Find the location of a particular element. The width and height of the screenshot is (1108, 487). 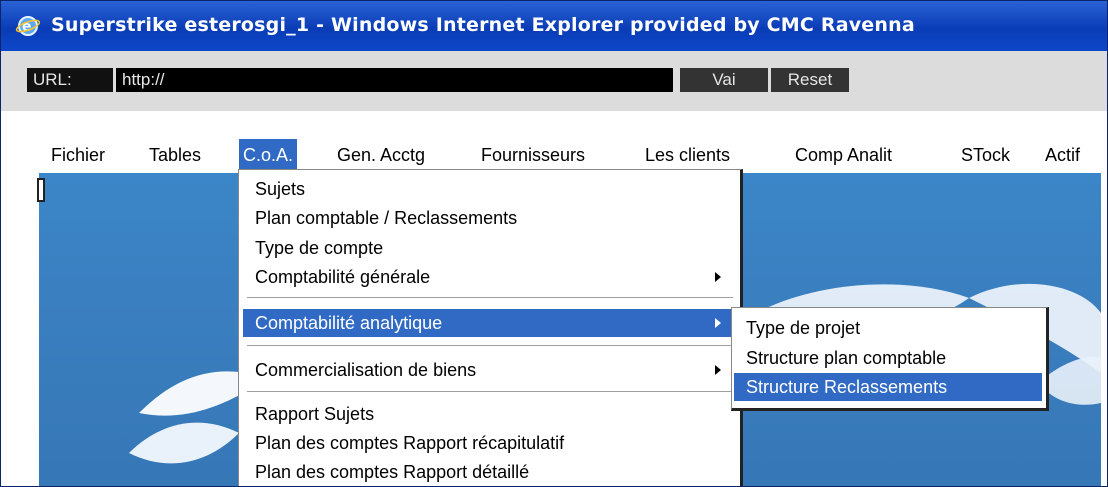

menu-label: Gen. Acctg is located at coordinates (381, 155).